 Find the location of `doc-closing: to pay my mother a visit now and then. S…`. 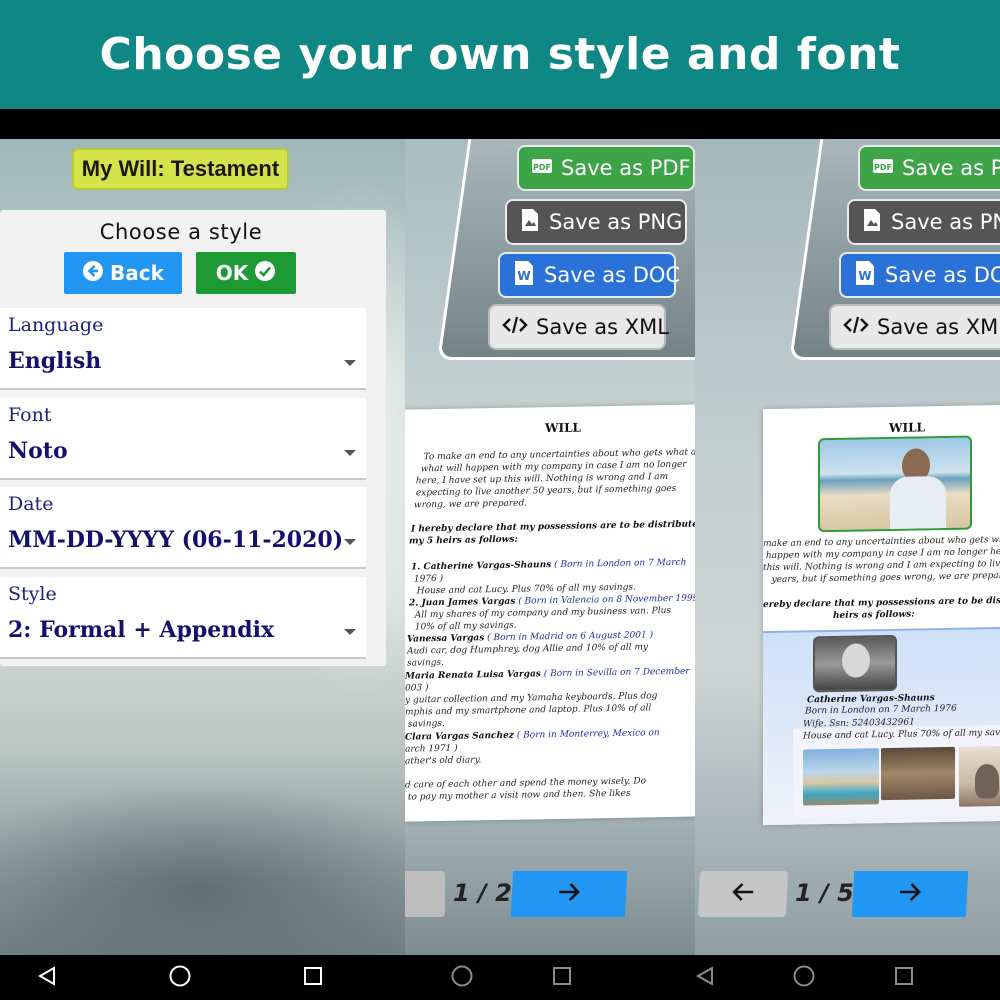

doc-closing: to pay my mother a visit now and then. S… is located at coordinates (518, 795).